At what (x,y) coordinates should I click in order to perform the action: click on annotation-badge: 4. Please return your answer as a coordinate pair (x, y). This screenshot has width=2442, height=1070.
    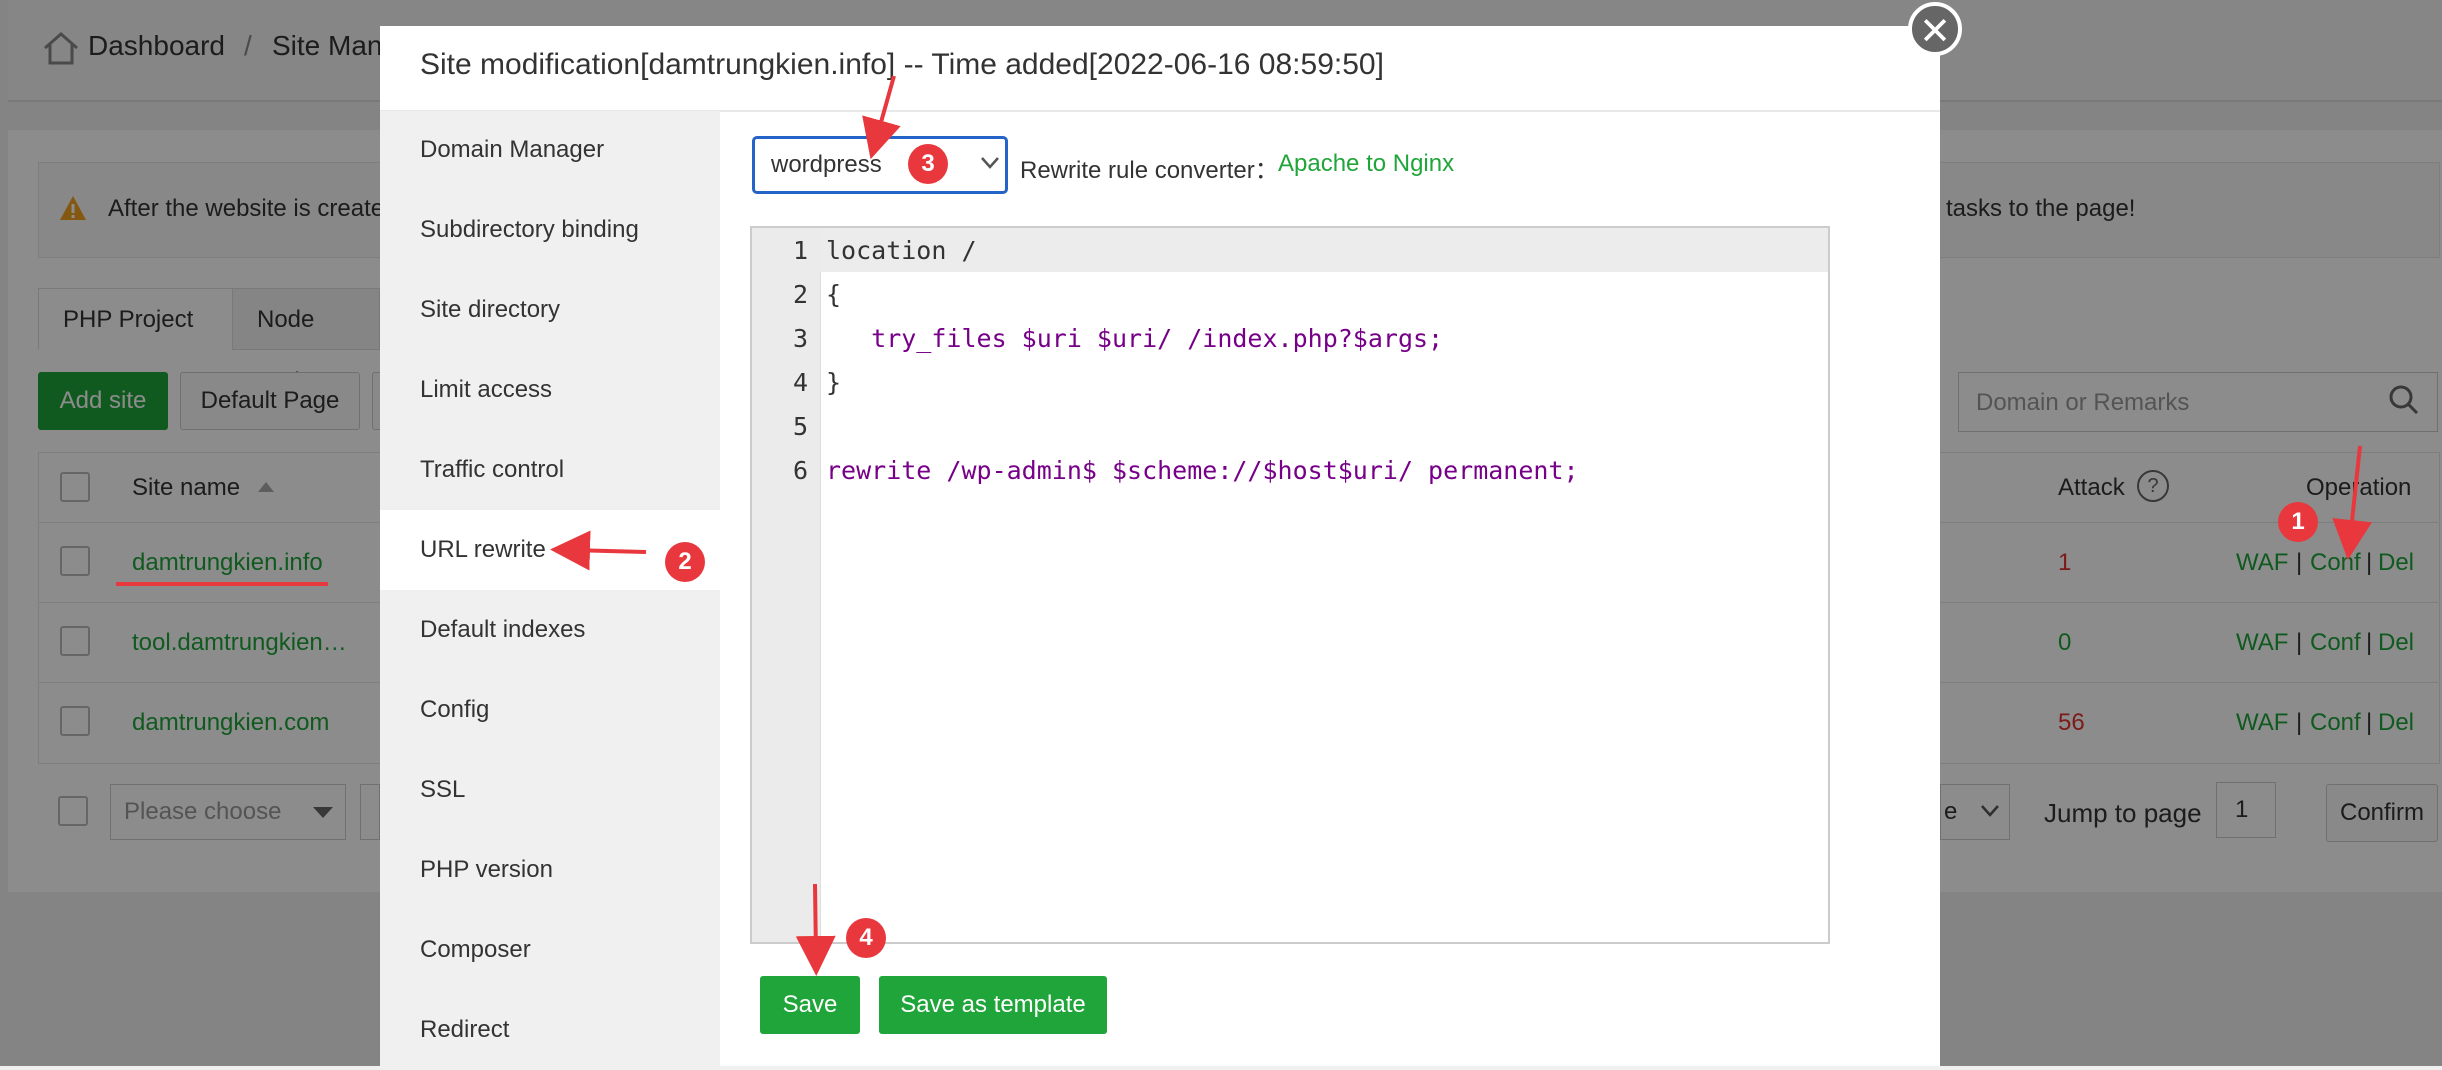
    Looking at the image, I should click on (866, 938).